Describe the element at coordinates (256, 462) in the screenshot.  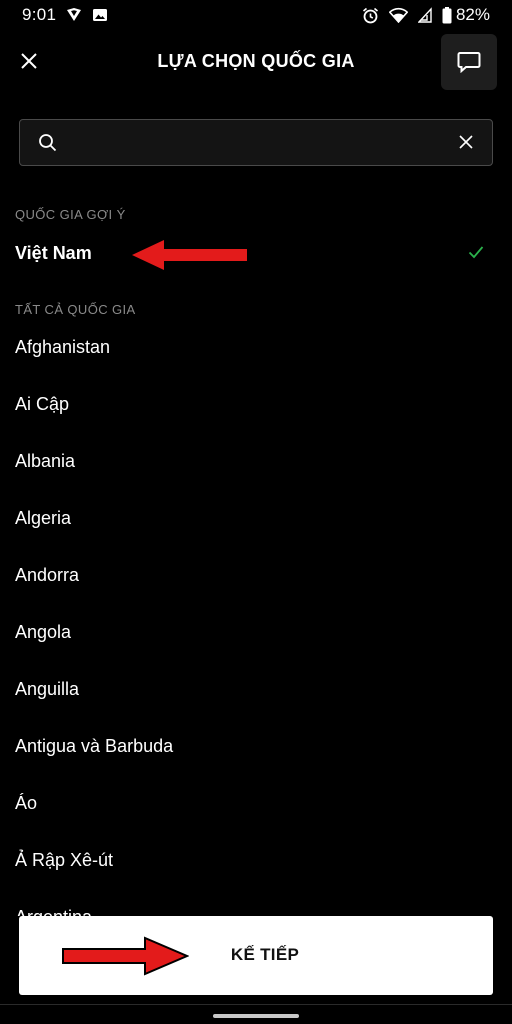
I see `country-item: Albania` at that location.